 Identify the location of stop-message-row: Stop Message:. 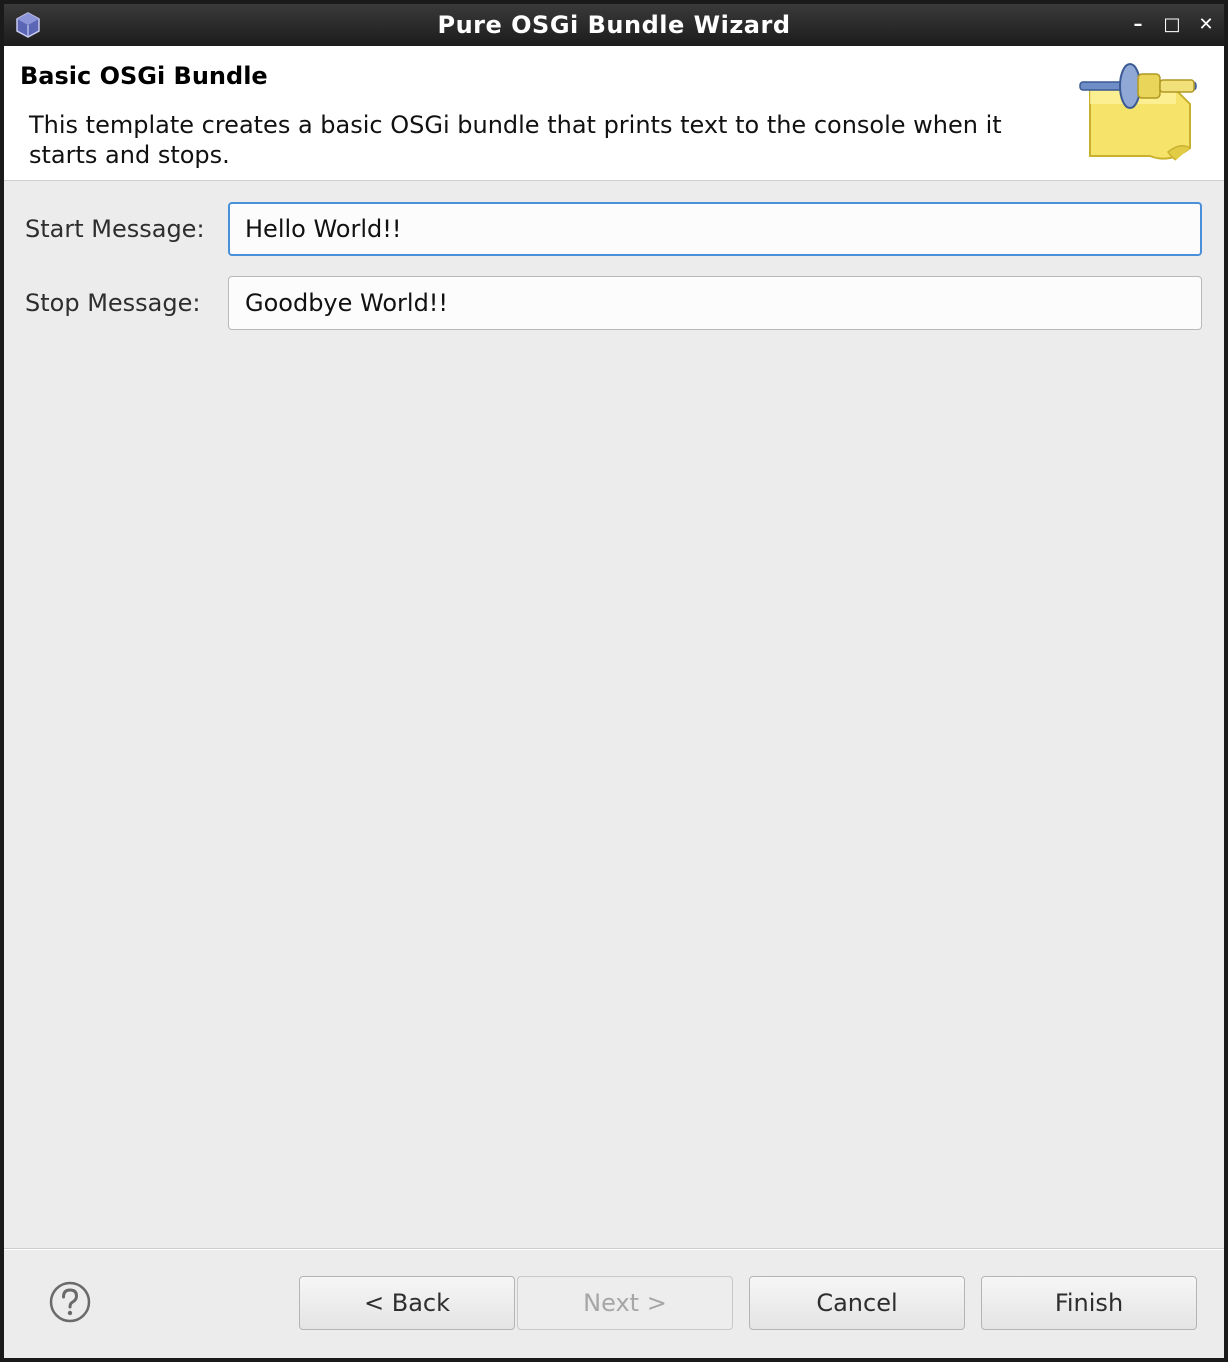
(614, 303).